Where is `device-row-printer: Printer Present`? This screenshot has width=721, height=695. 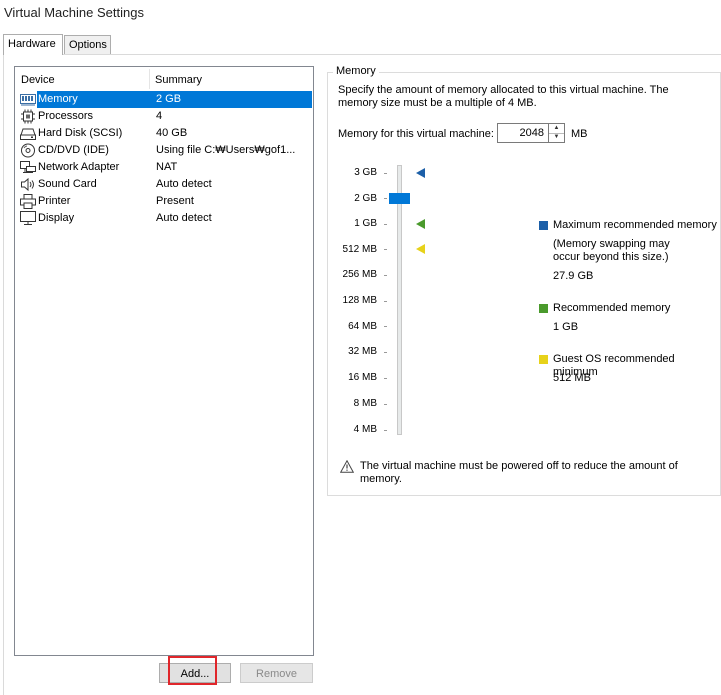 device-row-printer: Printer Present is located at coordinates (164, 201).